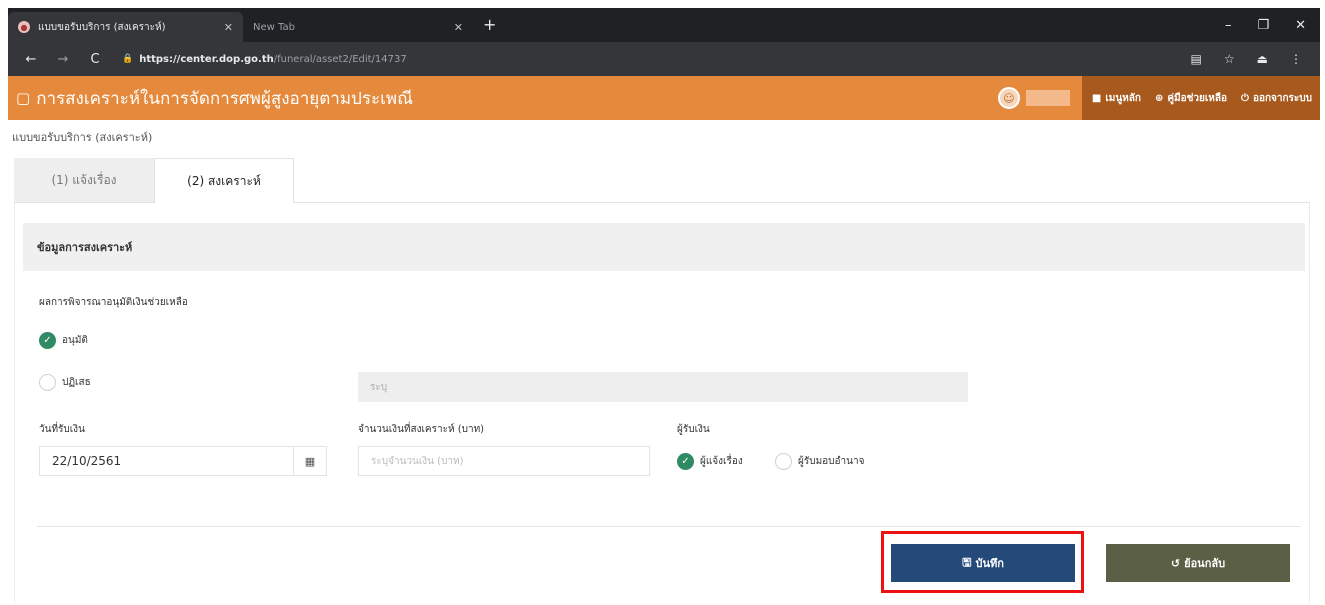  Describe the element at coordinates (340, 59) in the screenshot. I see `url-path: /funeral/asset2/Edit/14737` at that location.